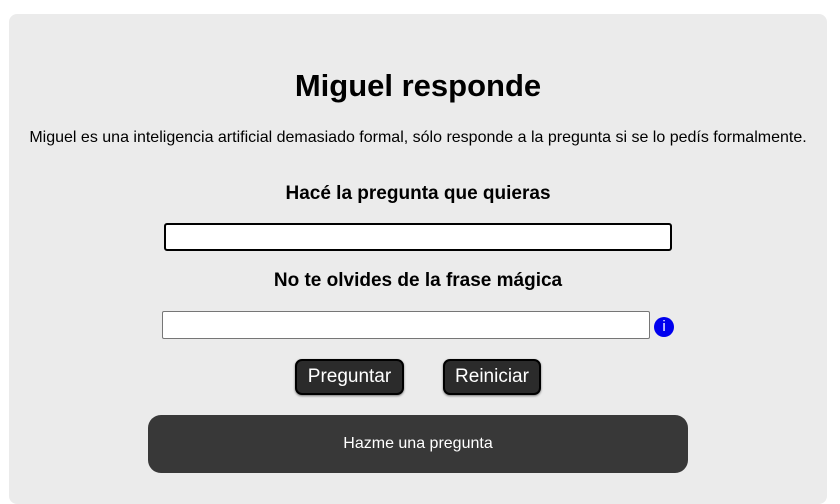  Describe the element at coordinates (349, 377) in the screenshot. I see `ask-button: Preguntar` at that location.